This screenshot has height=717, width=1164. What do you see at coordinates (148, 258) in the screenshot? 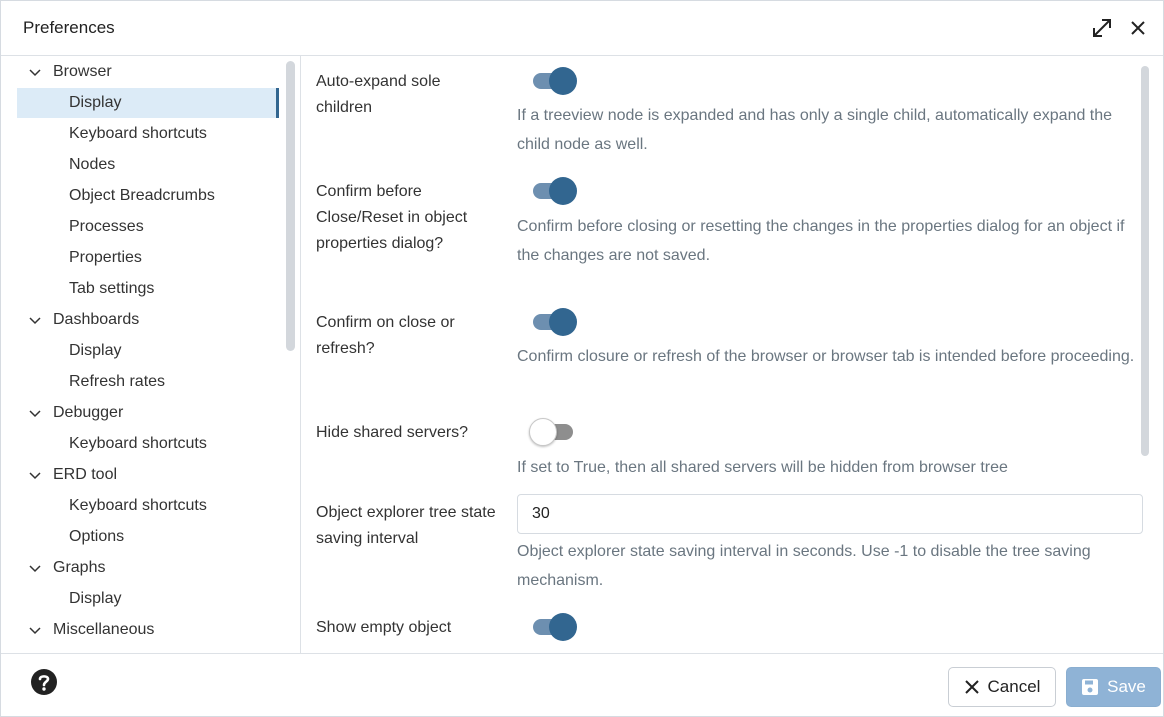
I see `tree-item-browser-properties: Properties` at bounding box center [148, 258].